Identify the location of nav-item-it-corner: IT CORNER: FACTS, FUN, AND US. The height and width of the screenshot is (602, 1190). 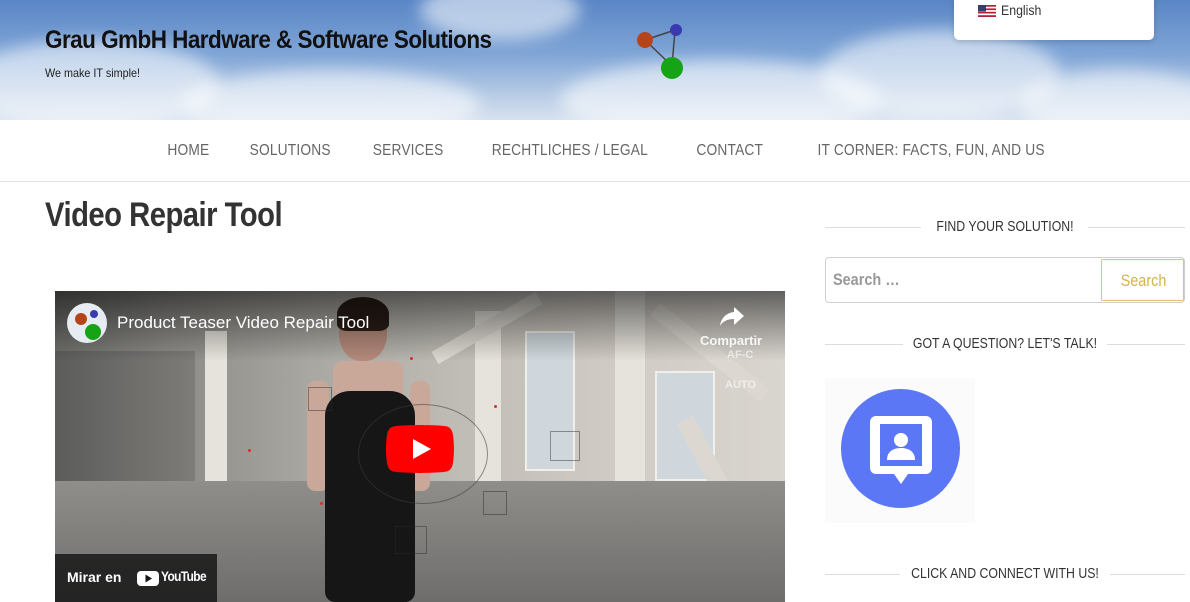
(930, 151).